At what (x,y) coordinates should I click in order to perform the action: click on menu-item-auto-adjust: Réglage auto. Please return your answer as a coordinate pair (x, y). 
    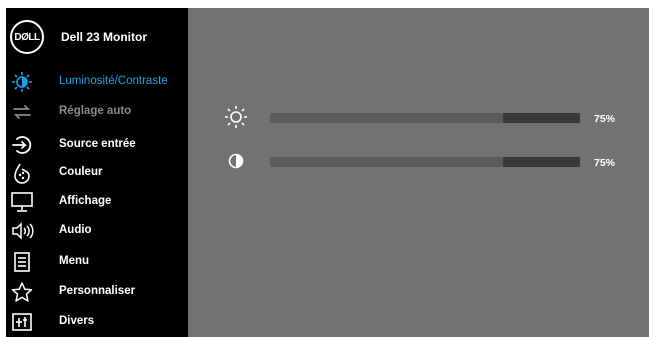
    Looking at the image, I should click on (97, 112).